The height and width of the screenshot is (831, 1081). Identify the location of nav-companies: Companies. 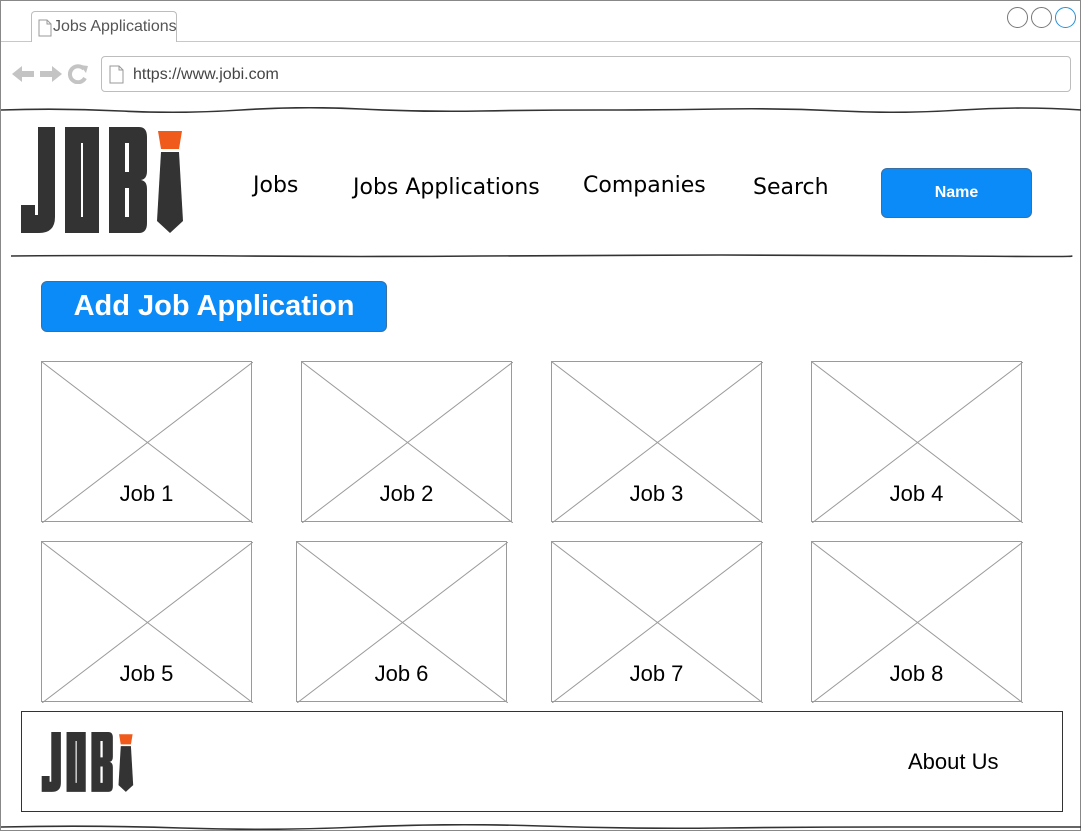
(644, 185).